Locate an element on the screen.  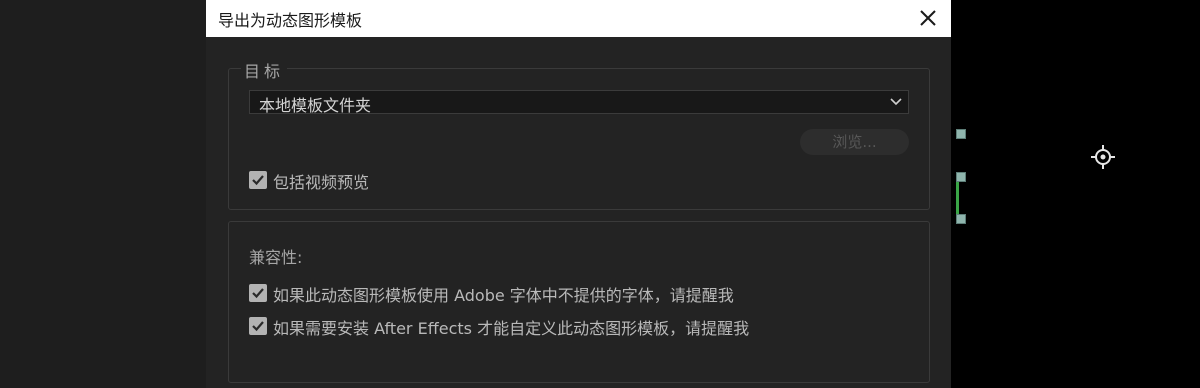
warn-after-effects-label: 如果需要安装 After Effects 才能自定义此动态图形模板，请提醒我 is located at coordinates (511, 328).